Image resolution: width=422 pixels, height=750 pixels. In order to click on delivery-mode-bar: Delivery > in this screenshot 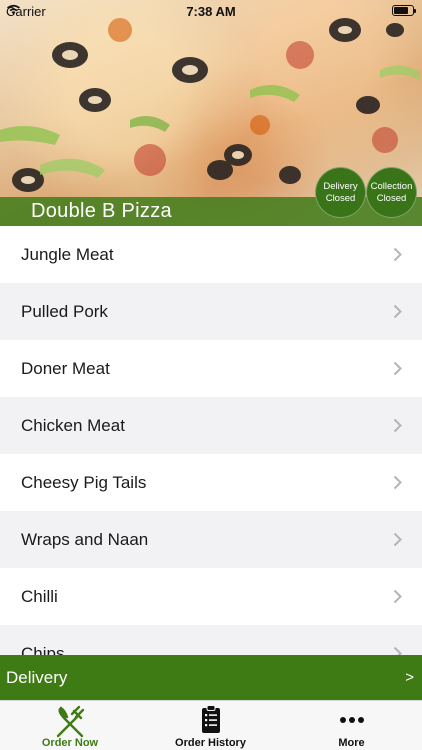, I will do `click(211, 677)`.